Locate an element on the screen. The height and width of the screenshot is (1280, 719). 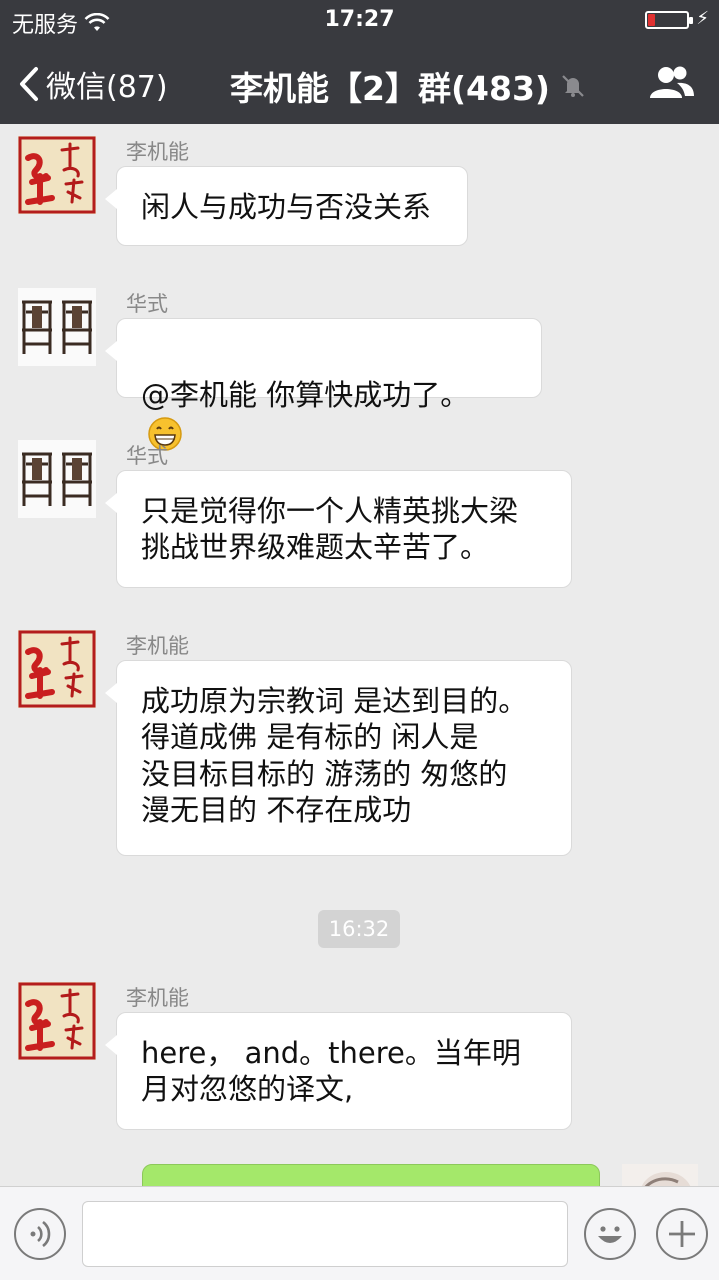
plus-icon is located at coordinates (682, 1234).